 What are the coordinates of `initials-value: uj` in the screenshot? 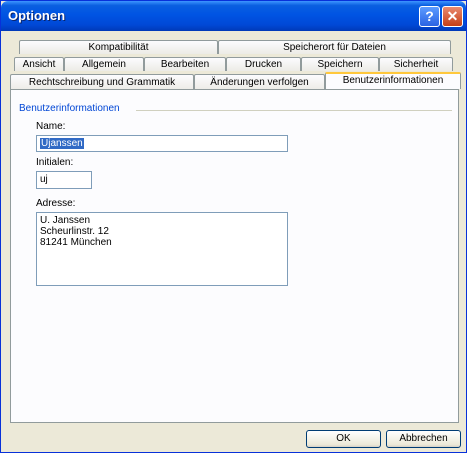 It's located at (44, 179).